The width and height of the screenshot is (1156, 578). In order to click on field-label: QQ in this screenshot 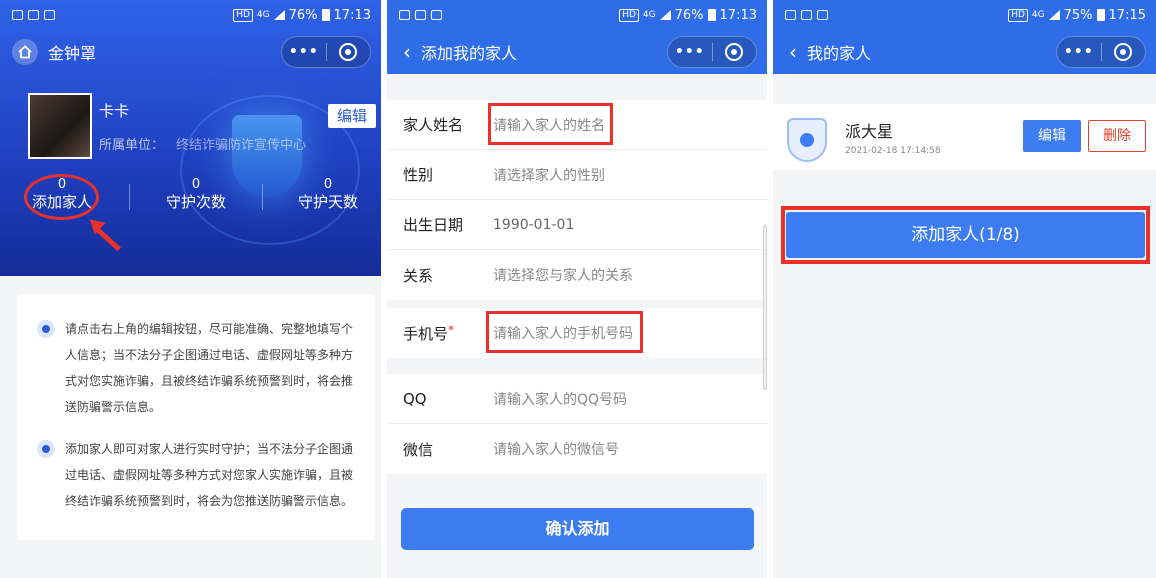, I will do `click(415, 398)`.